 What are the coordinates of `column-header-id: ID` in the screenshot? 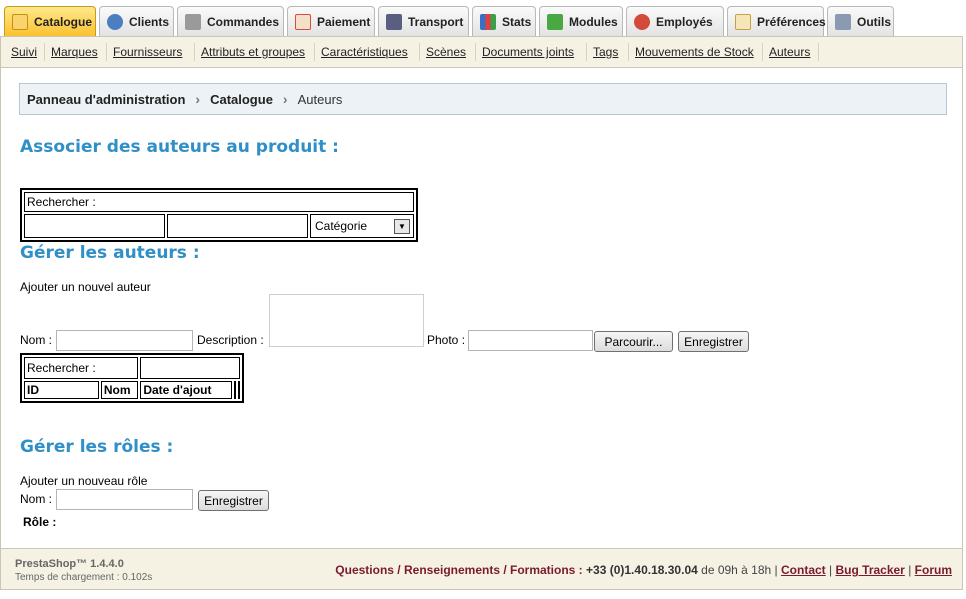 It's located at (61, 390).